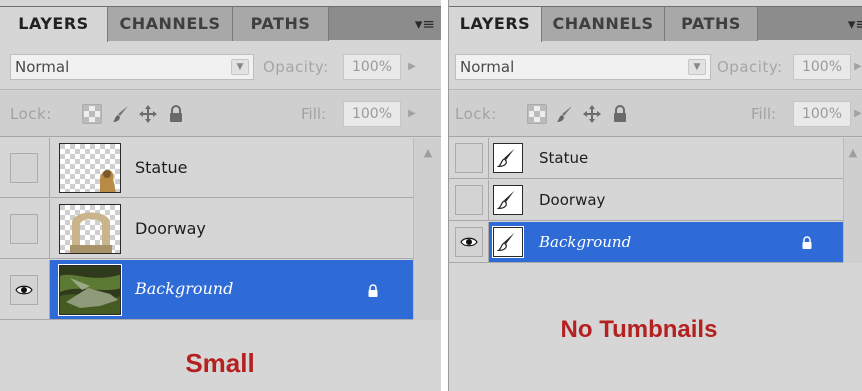 This screenshot has height=391, width=862. What do you see at coordinates (90, 168) in the screenshot?
I see `statue-thumbnail` at bounding box center [90, 168].